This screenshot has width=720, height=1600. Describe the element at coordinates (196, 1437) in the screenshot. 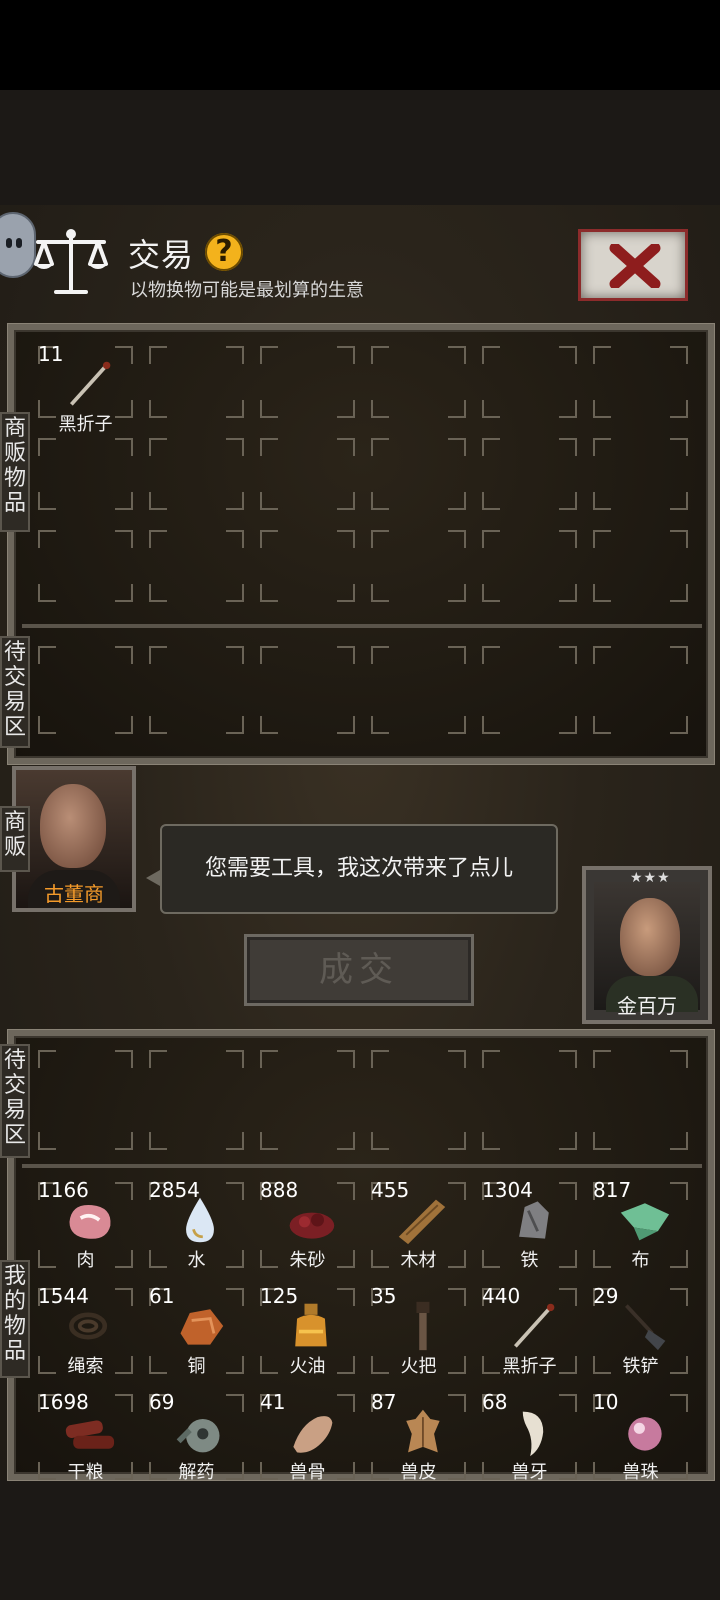

I see `item-slot: 69 解药` at that location.